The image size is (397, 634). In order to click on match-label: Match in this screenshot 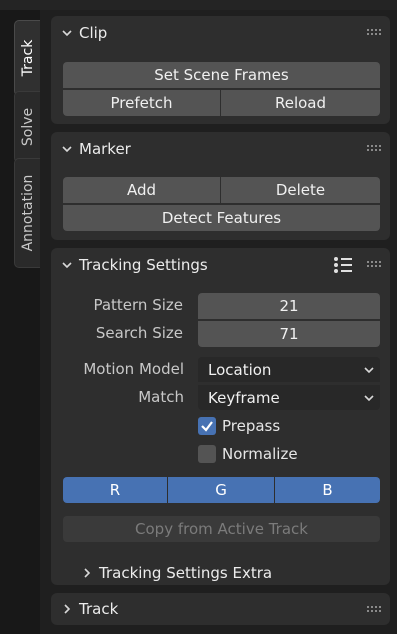, I will do `click(161, 397)`.